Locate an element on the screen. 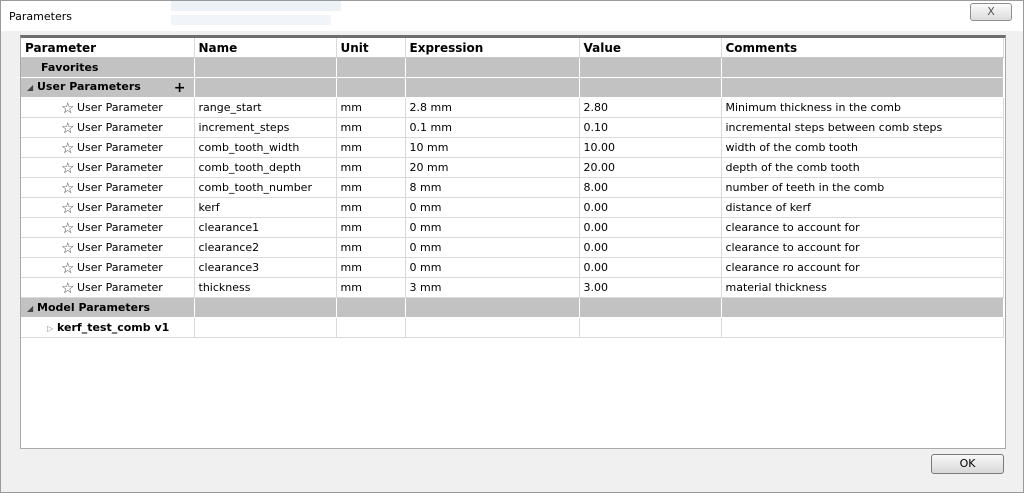 This screenshot has width=1024, height=493. close-button: X is located at coordinates (991, 12).